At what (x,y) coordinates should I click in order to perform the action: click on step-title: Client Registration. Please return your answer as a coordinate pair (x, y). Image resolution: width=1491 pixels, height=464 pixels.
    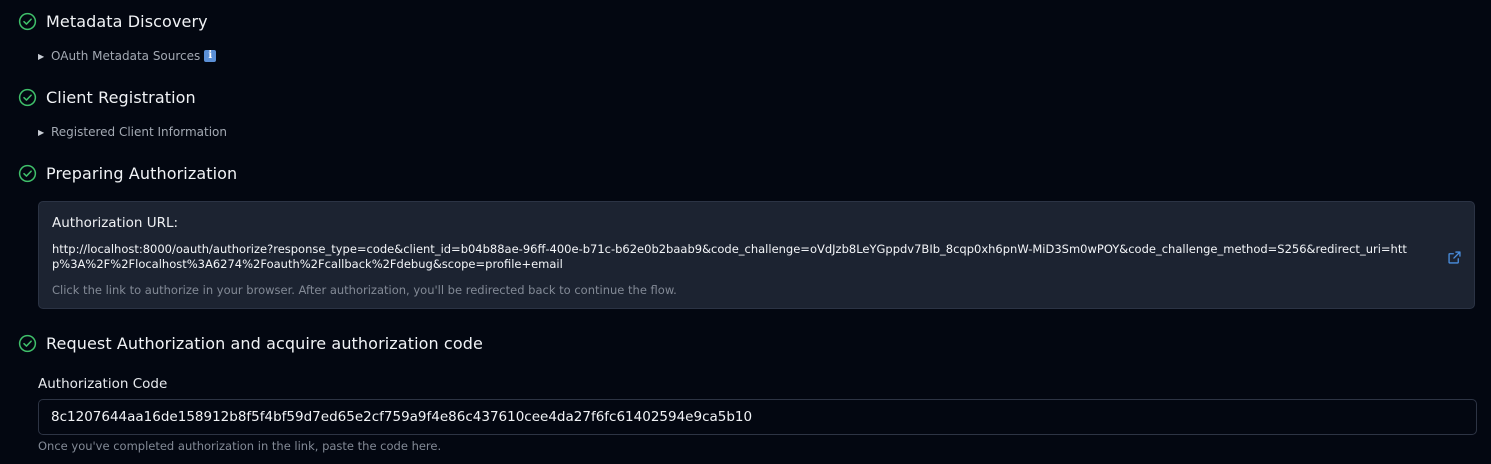
    Looking at the image, I should click on (121, 97).